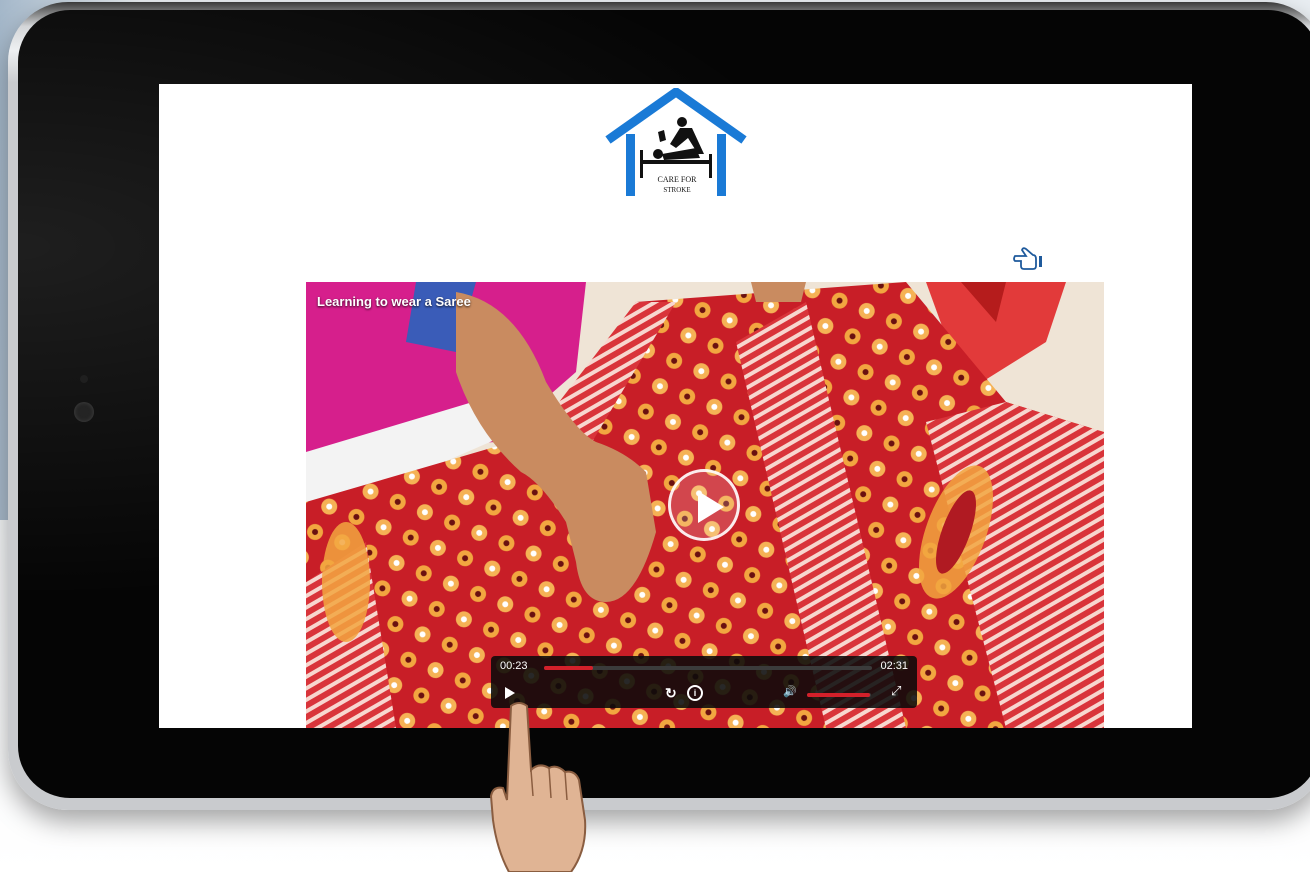 The image size is (1310, 872). What do you see at coordinates (708, 668) in the screenshot?
I see `seek-bar` at bounding box center [708, 668].